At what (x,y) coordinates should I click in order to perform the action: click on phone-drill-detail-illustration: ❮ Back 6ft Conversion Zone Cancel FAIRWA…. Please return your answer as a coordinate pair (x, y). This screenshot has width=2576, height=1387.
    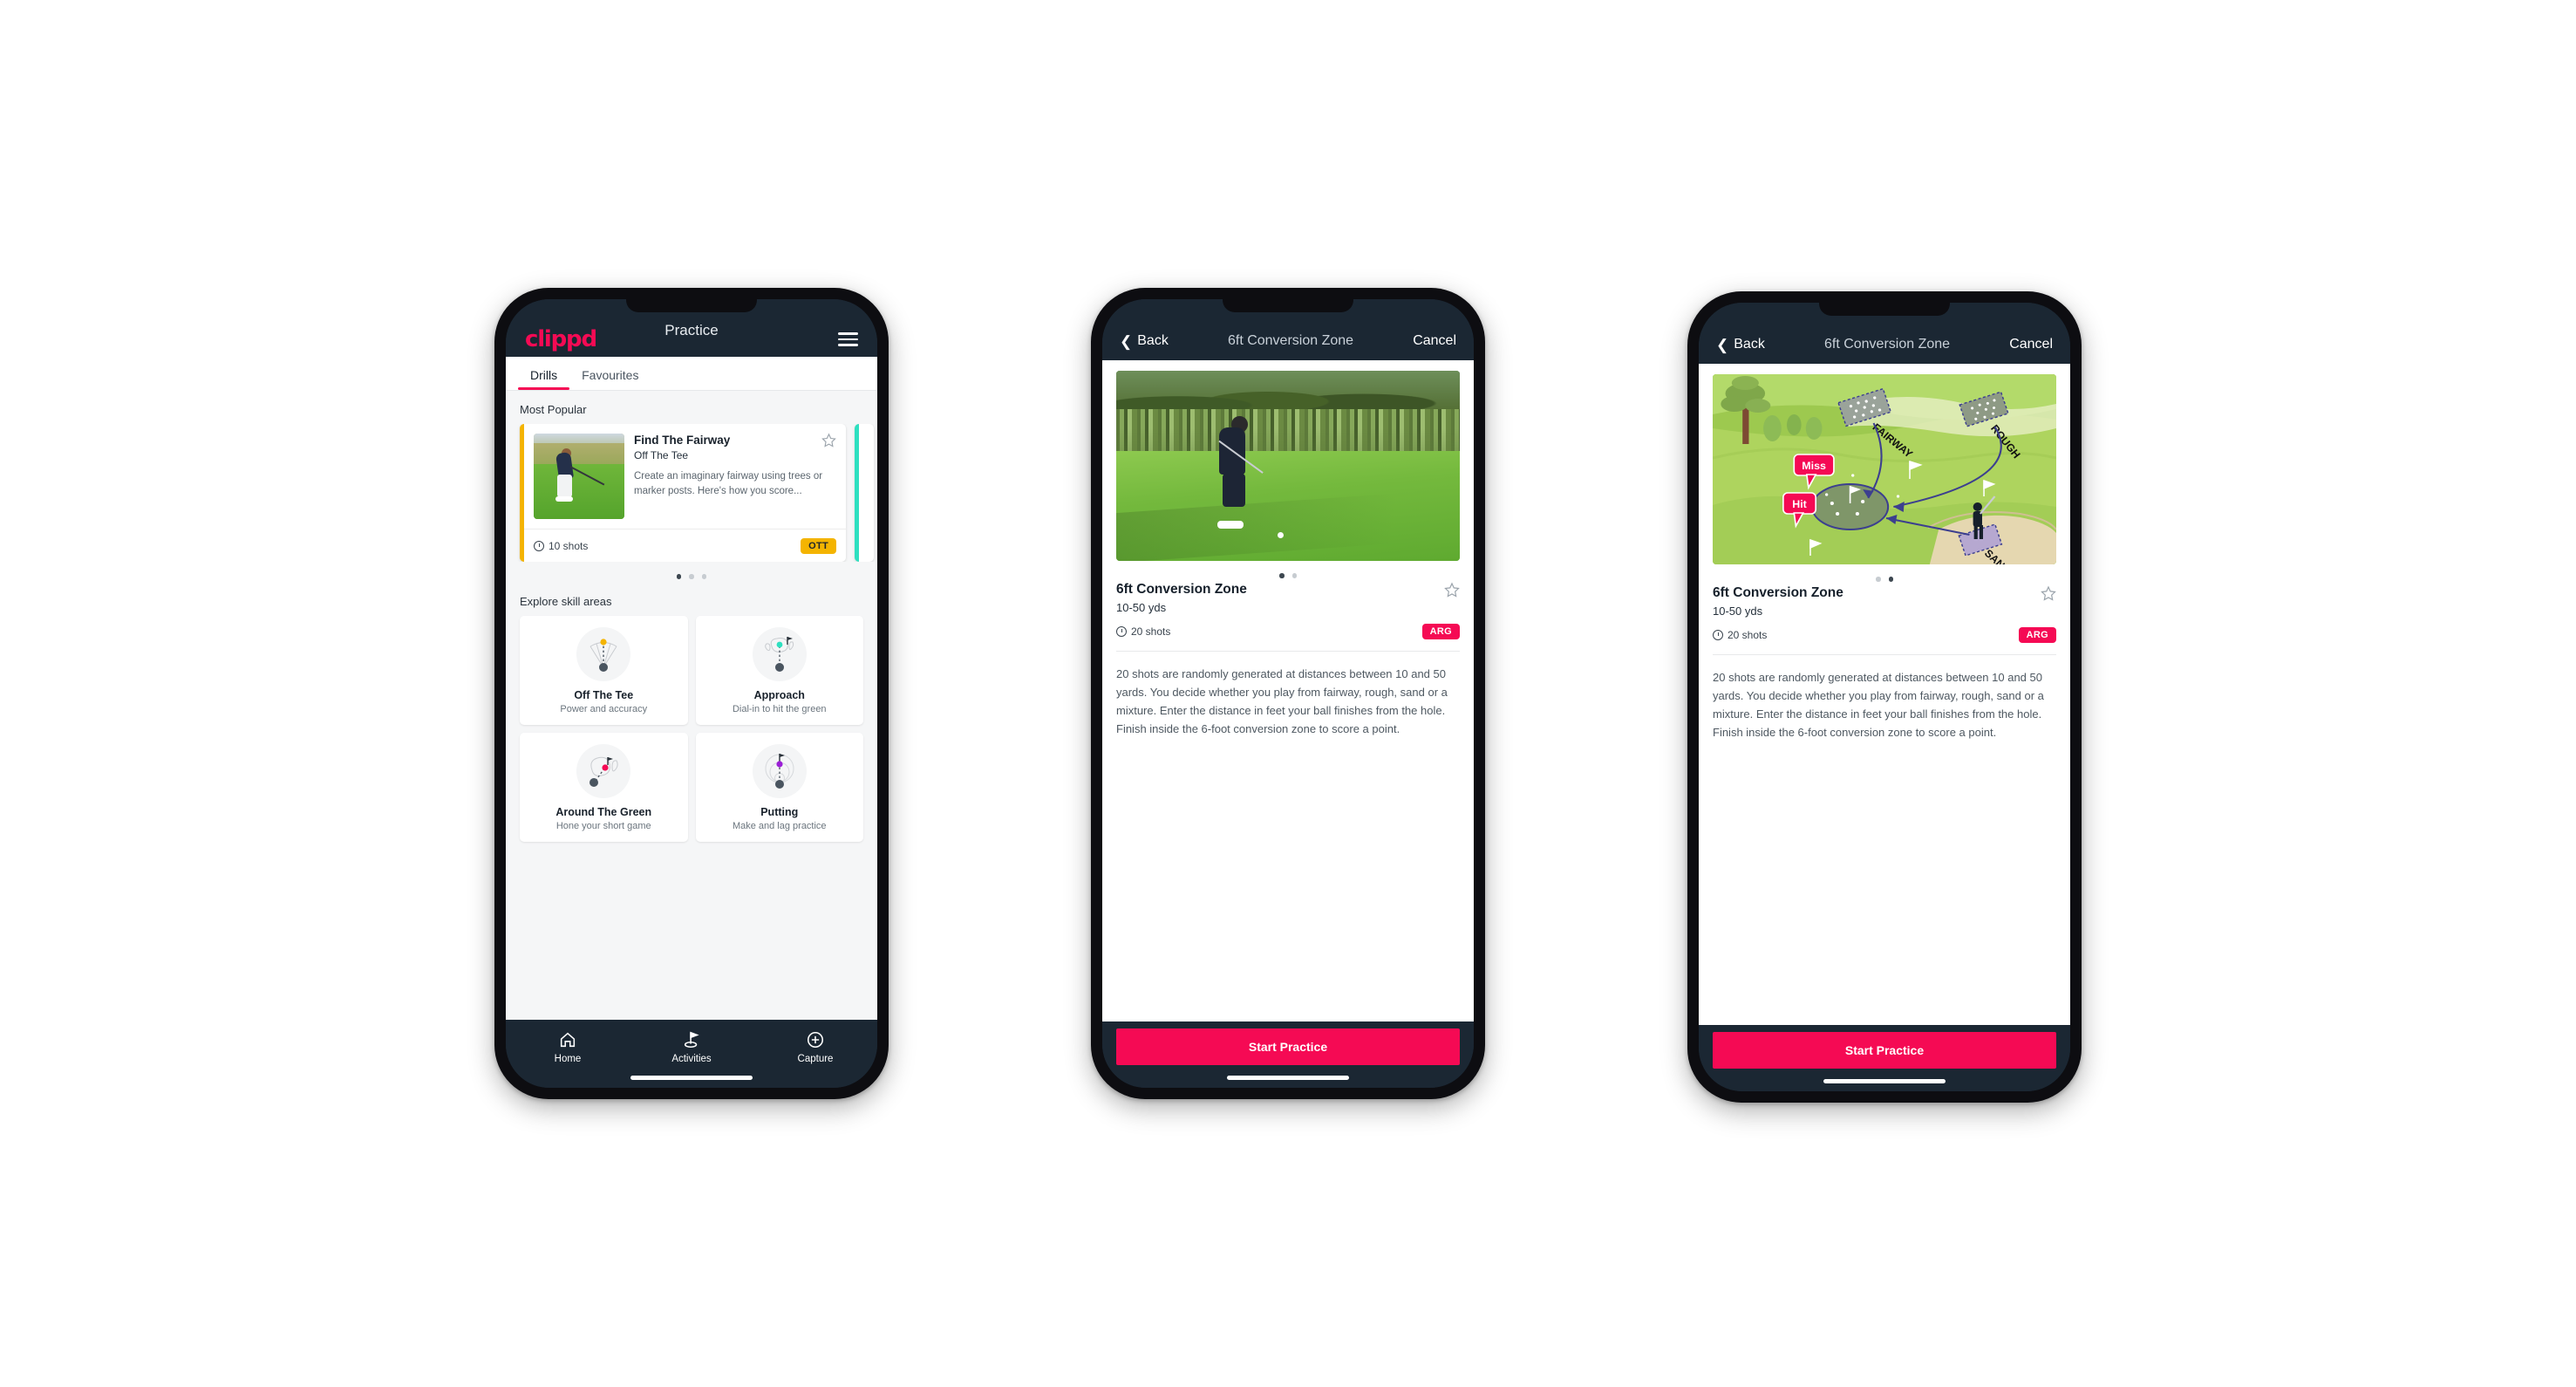
    Looking at the image, I should click on (1885, 697).